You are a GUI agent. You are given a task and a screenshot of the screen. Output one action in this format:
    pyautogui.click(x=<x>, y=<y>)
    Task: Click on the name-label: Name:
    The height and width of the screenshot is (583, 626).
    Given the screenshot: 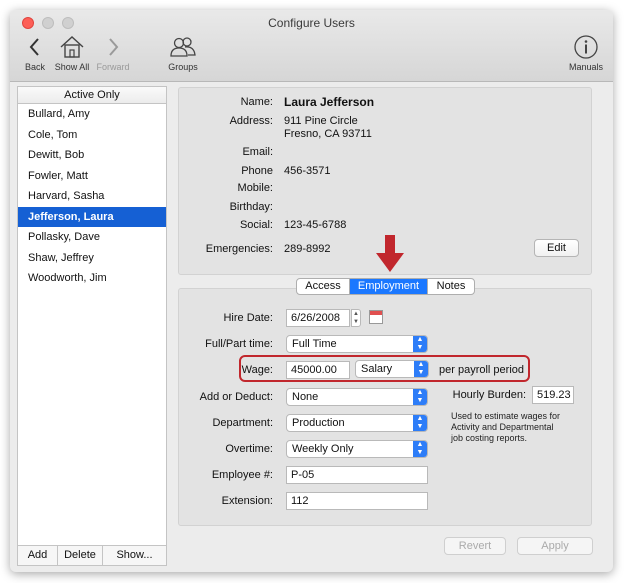 What is the action you would take?
    pyautogui.click(x=256, y=102)
    